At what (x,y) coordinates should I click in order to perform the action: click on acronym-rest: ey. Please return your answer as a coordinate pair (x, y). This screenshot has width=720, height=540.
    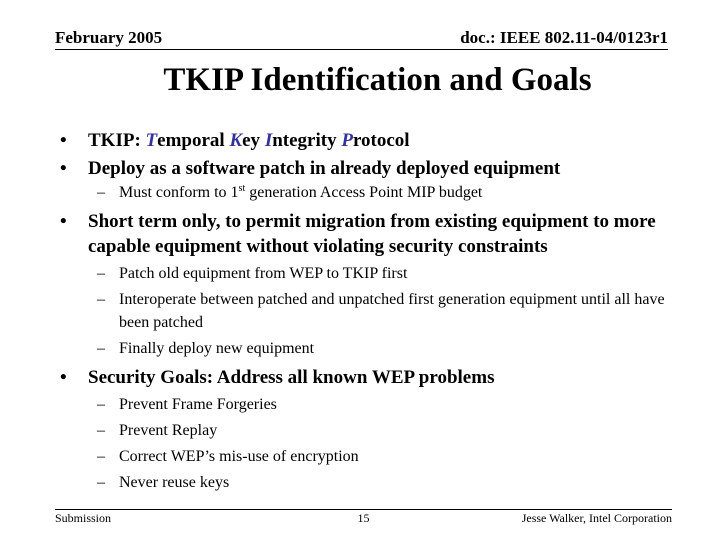
    Looking at the image, I should click on (253, 140).